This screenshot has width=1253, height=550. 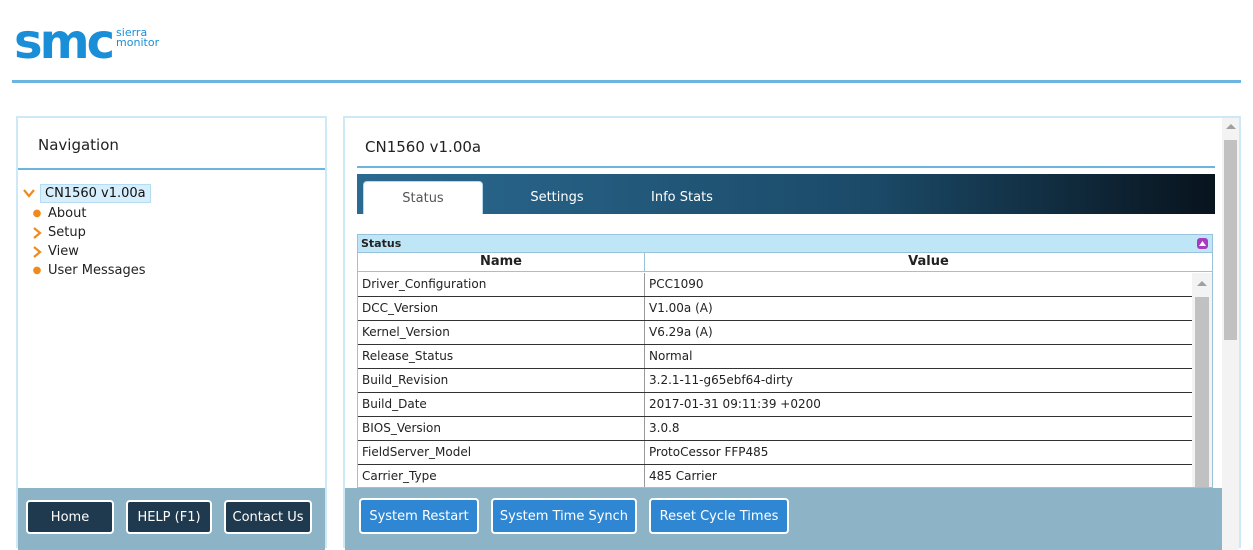 I want to click on page-scrollbar-thumb, so click(x=1230, y=240).